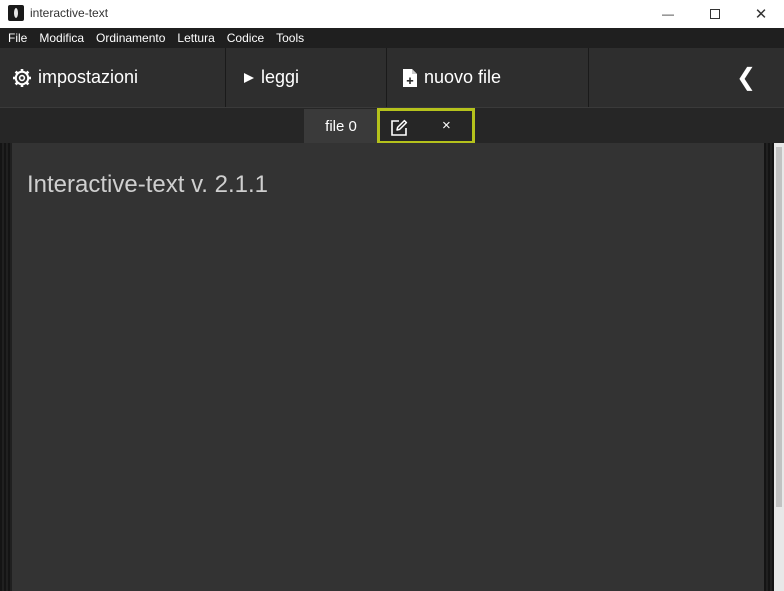  Describe the element at coordinates (463, 77) in the screenshot. I see `new-file-label: nuovo file` at that location.